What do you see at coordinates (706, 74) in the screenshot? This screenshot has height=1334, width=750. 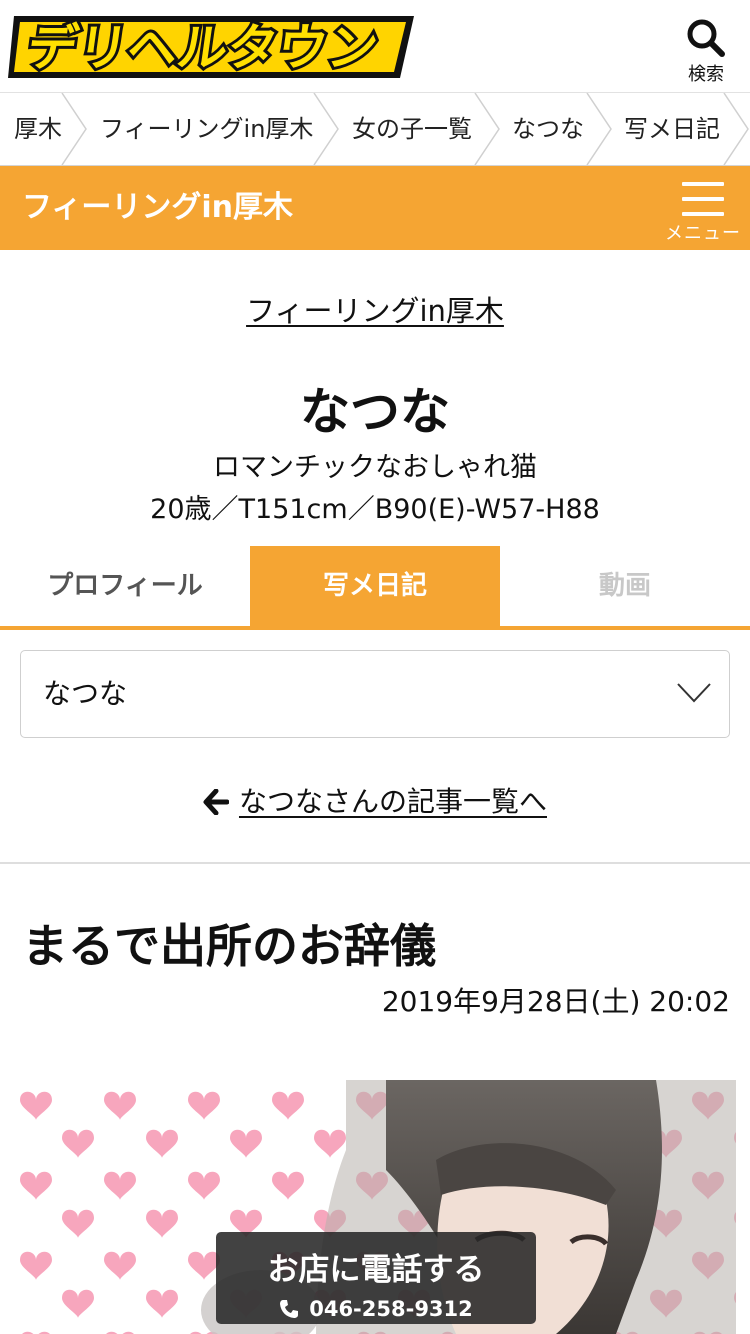 I see `search-label: 検索` at bounding box center [706, 74].